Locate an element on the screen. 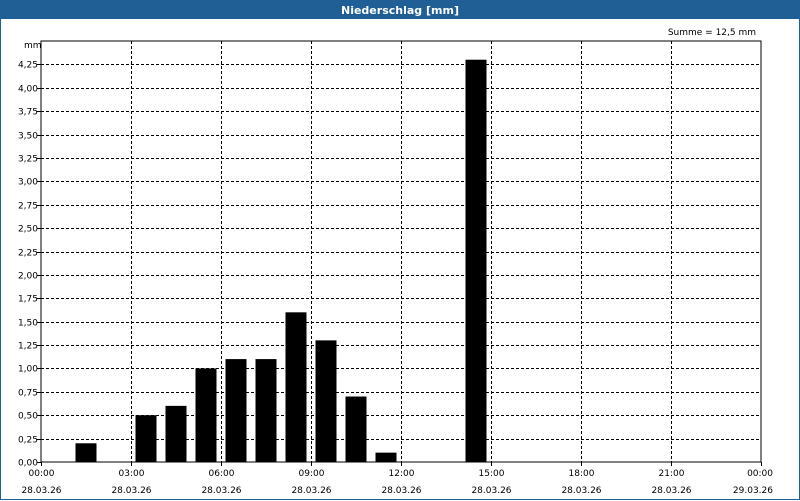 The width and height of the screenshot is (800, 501). y-tick-label: 0,50 is located at coordinates (28, 417).